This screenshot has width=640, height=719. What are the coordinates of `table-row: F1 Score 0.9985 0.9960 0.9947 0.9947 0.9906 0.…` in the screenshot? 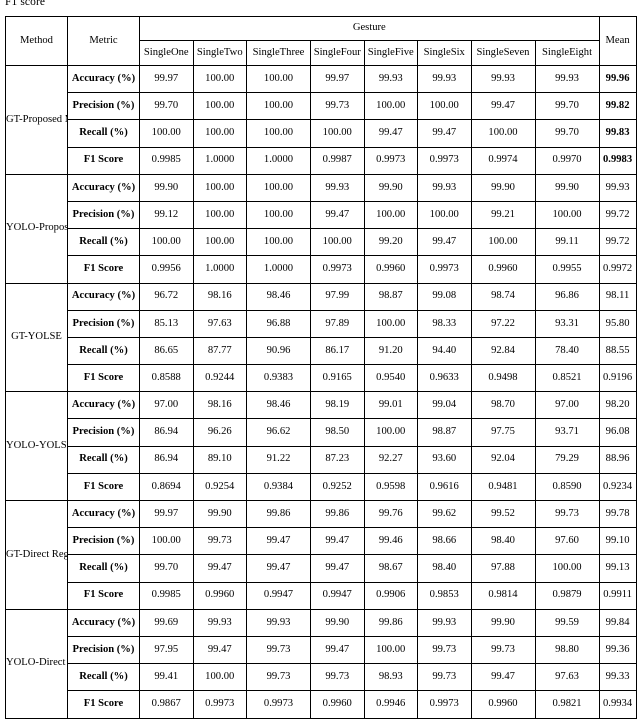 It's located at (321, 595).